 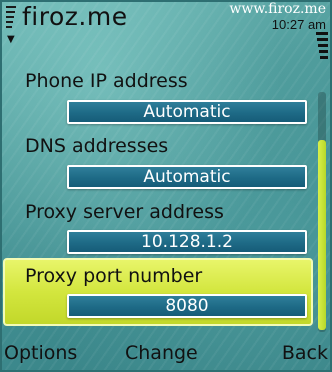 I want to click on back-softkey: Back, so click(x=305, y=353).